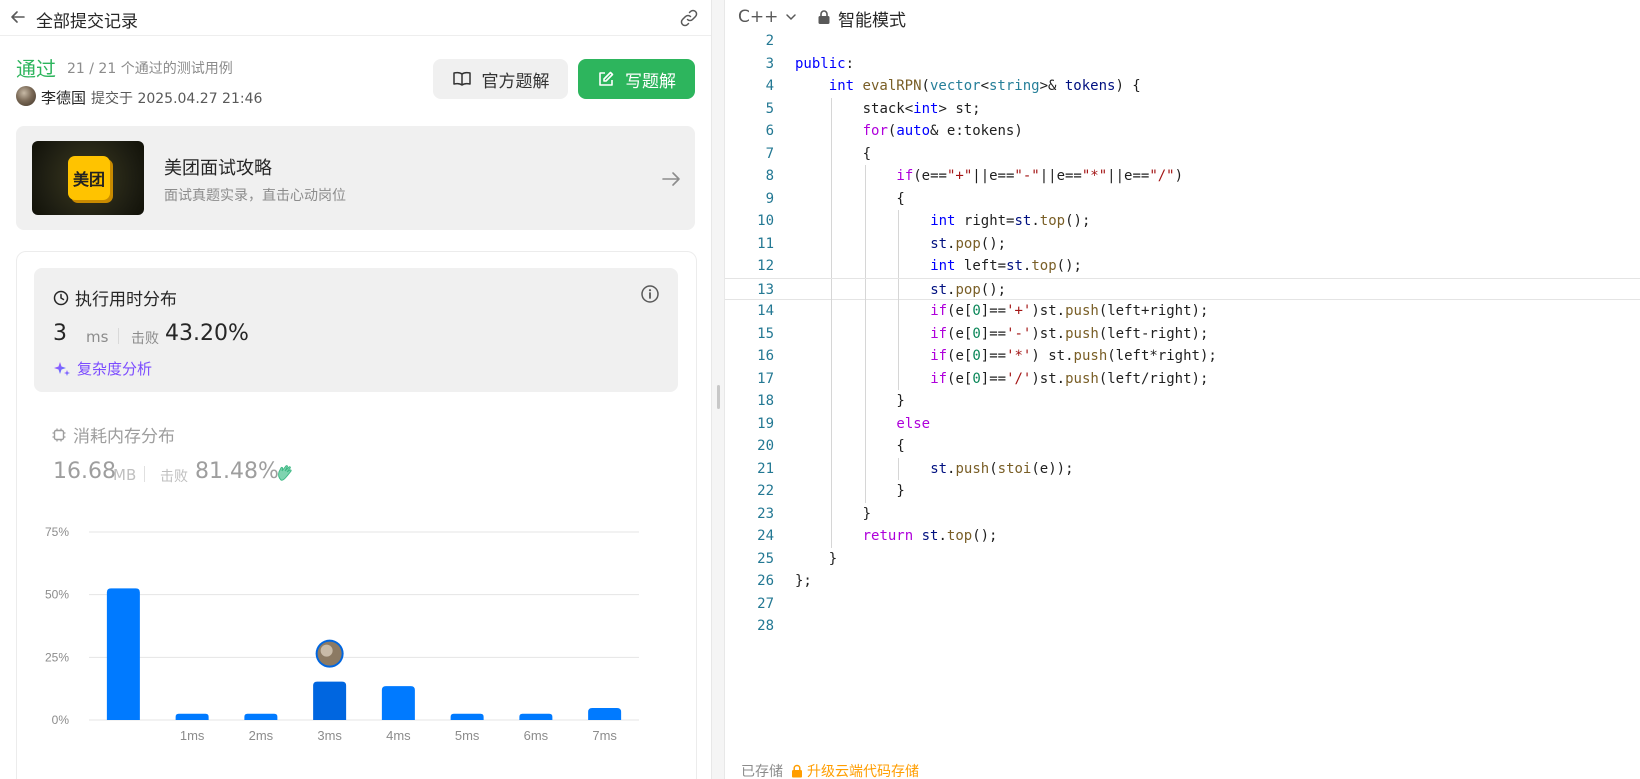  I want to click on code-line: 14 if(e[0]=='+')st.push(left+right);, so click(1182, 311).